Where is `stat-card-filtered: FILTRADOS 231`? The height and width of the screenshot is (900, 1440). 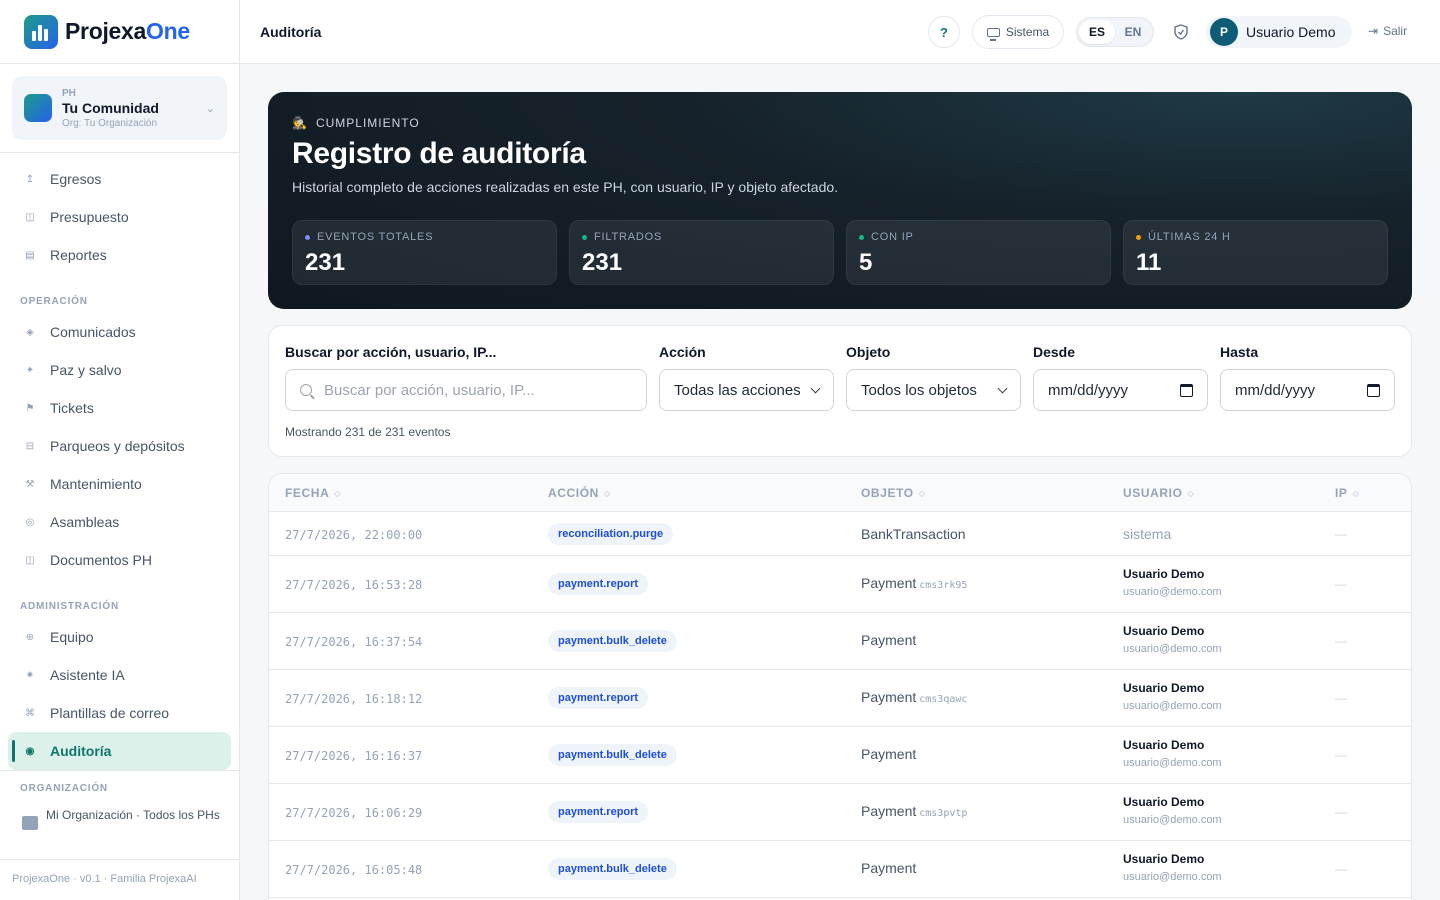 stat-card-filtered: FILTRADOS 231 is located at coordinates (701, 252).